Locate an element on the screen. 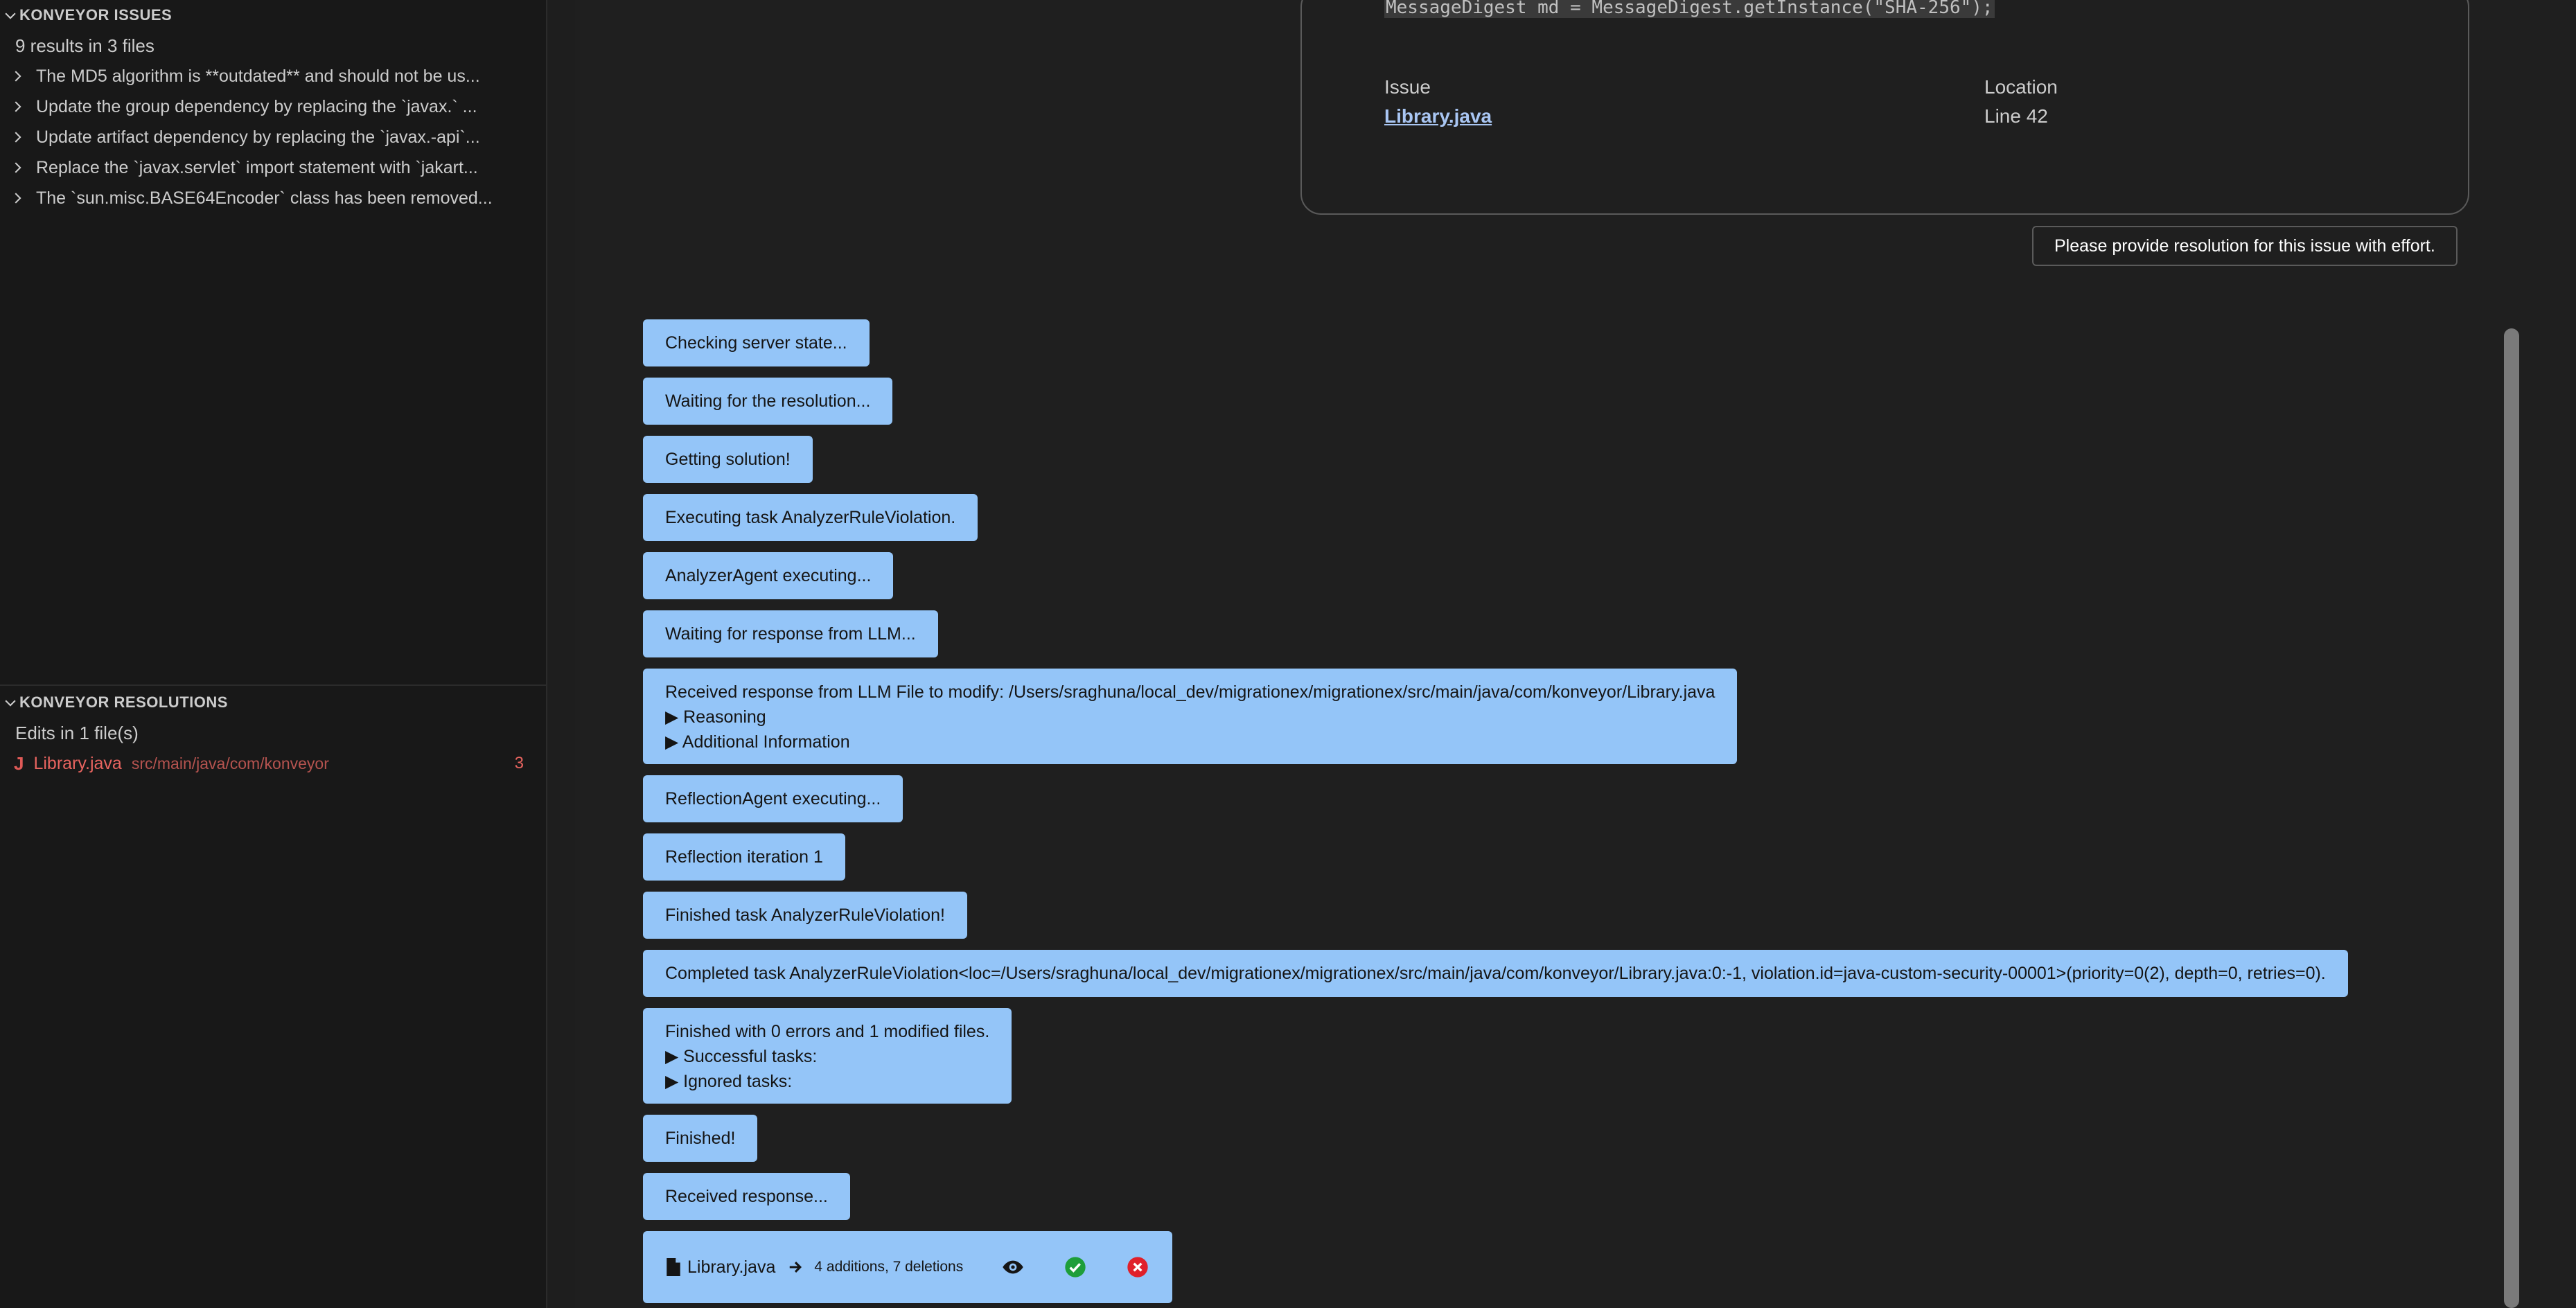 This screenshot has width=2576, height=1308. successful-tasks-label: Successful tasks: is located at coordinates (751, 1056).